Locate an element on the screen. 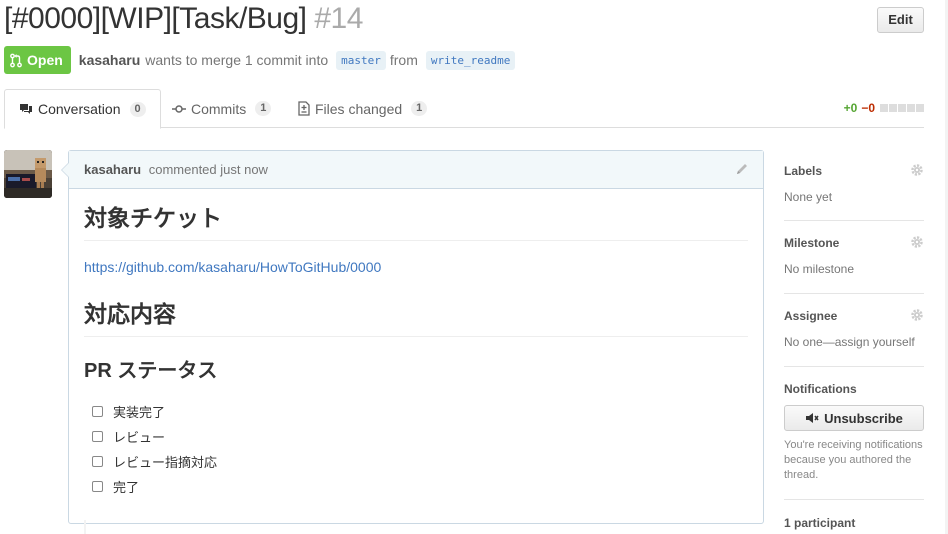 The width and height of the screenshot is (948, 534). tab-commits-label: Commits is located at coordinates (219, 108).